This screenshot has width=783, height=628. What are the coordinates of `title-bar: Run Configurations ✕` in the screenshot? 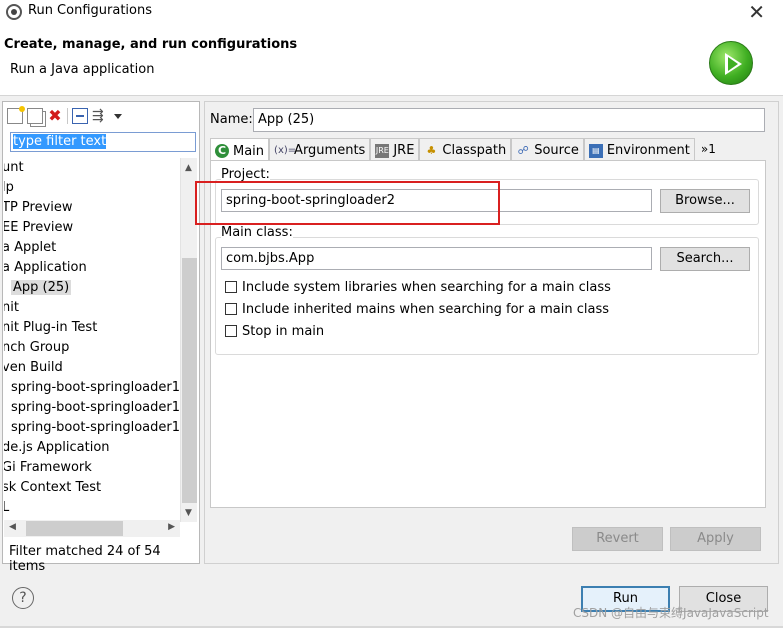 It's located at (391, 13).